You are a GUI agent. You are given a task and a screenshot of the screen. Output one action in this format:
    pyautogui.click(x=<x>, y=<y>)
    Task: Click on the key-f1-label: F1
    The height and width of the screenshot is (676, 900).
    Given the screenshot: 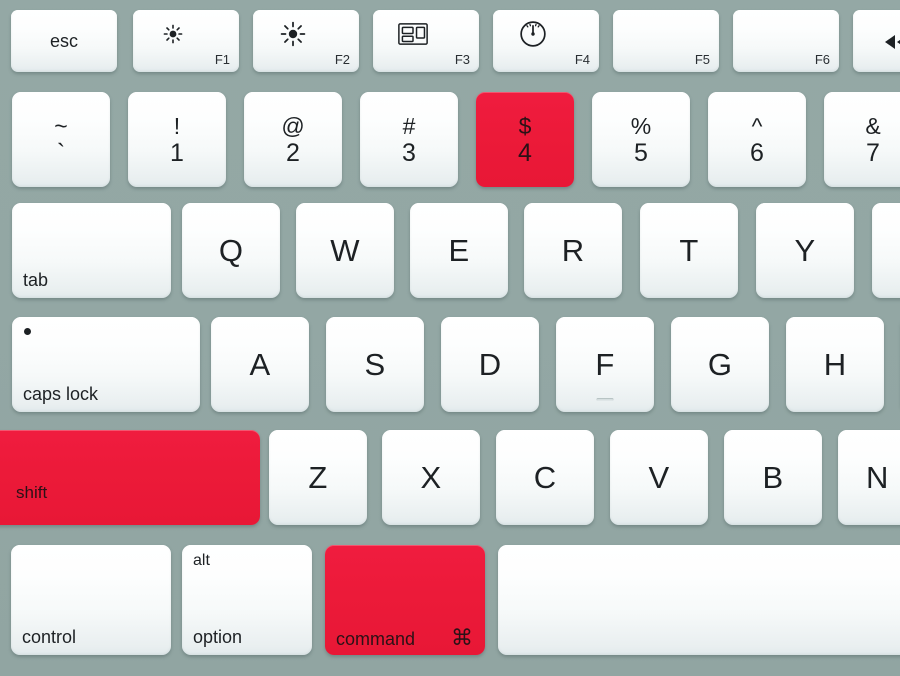 What is the action you would take?
    pyautogui.click(x=222, y=59)
    